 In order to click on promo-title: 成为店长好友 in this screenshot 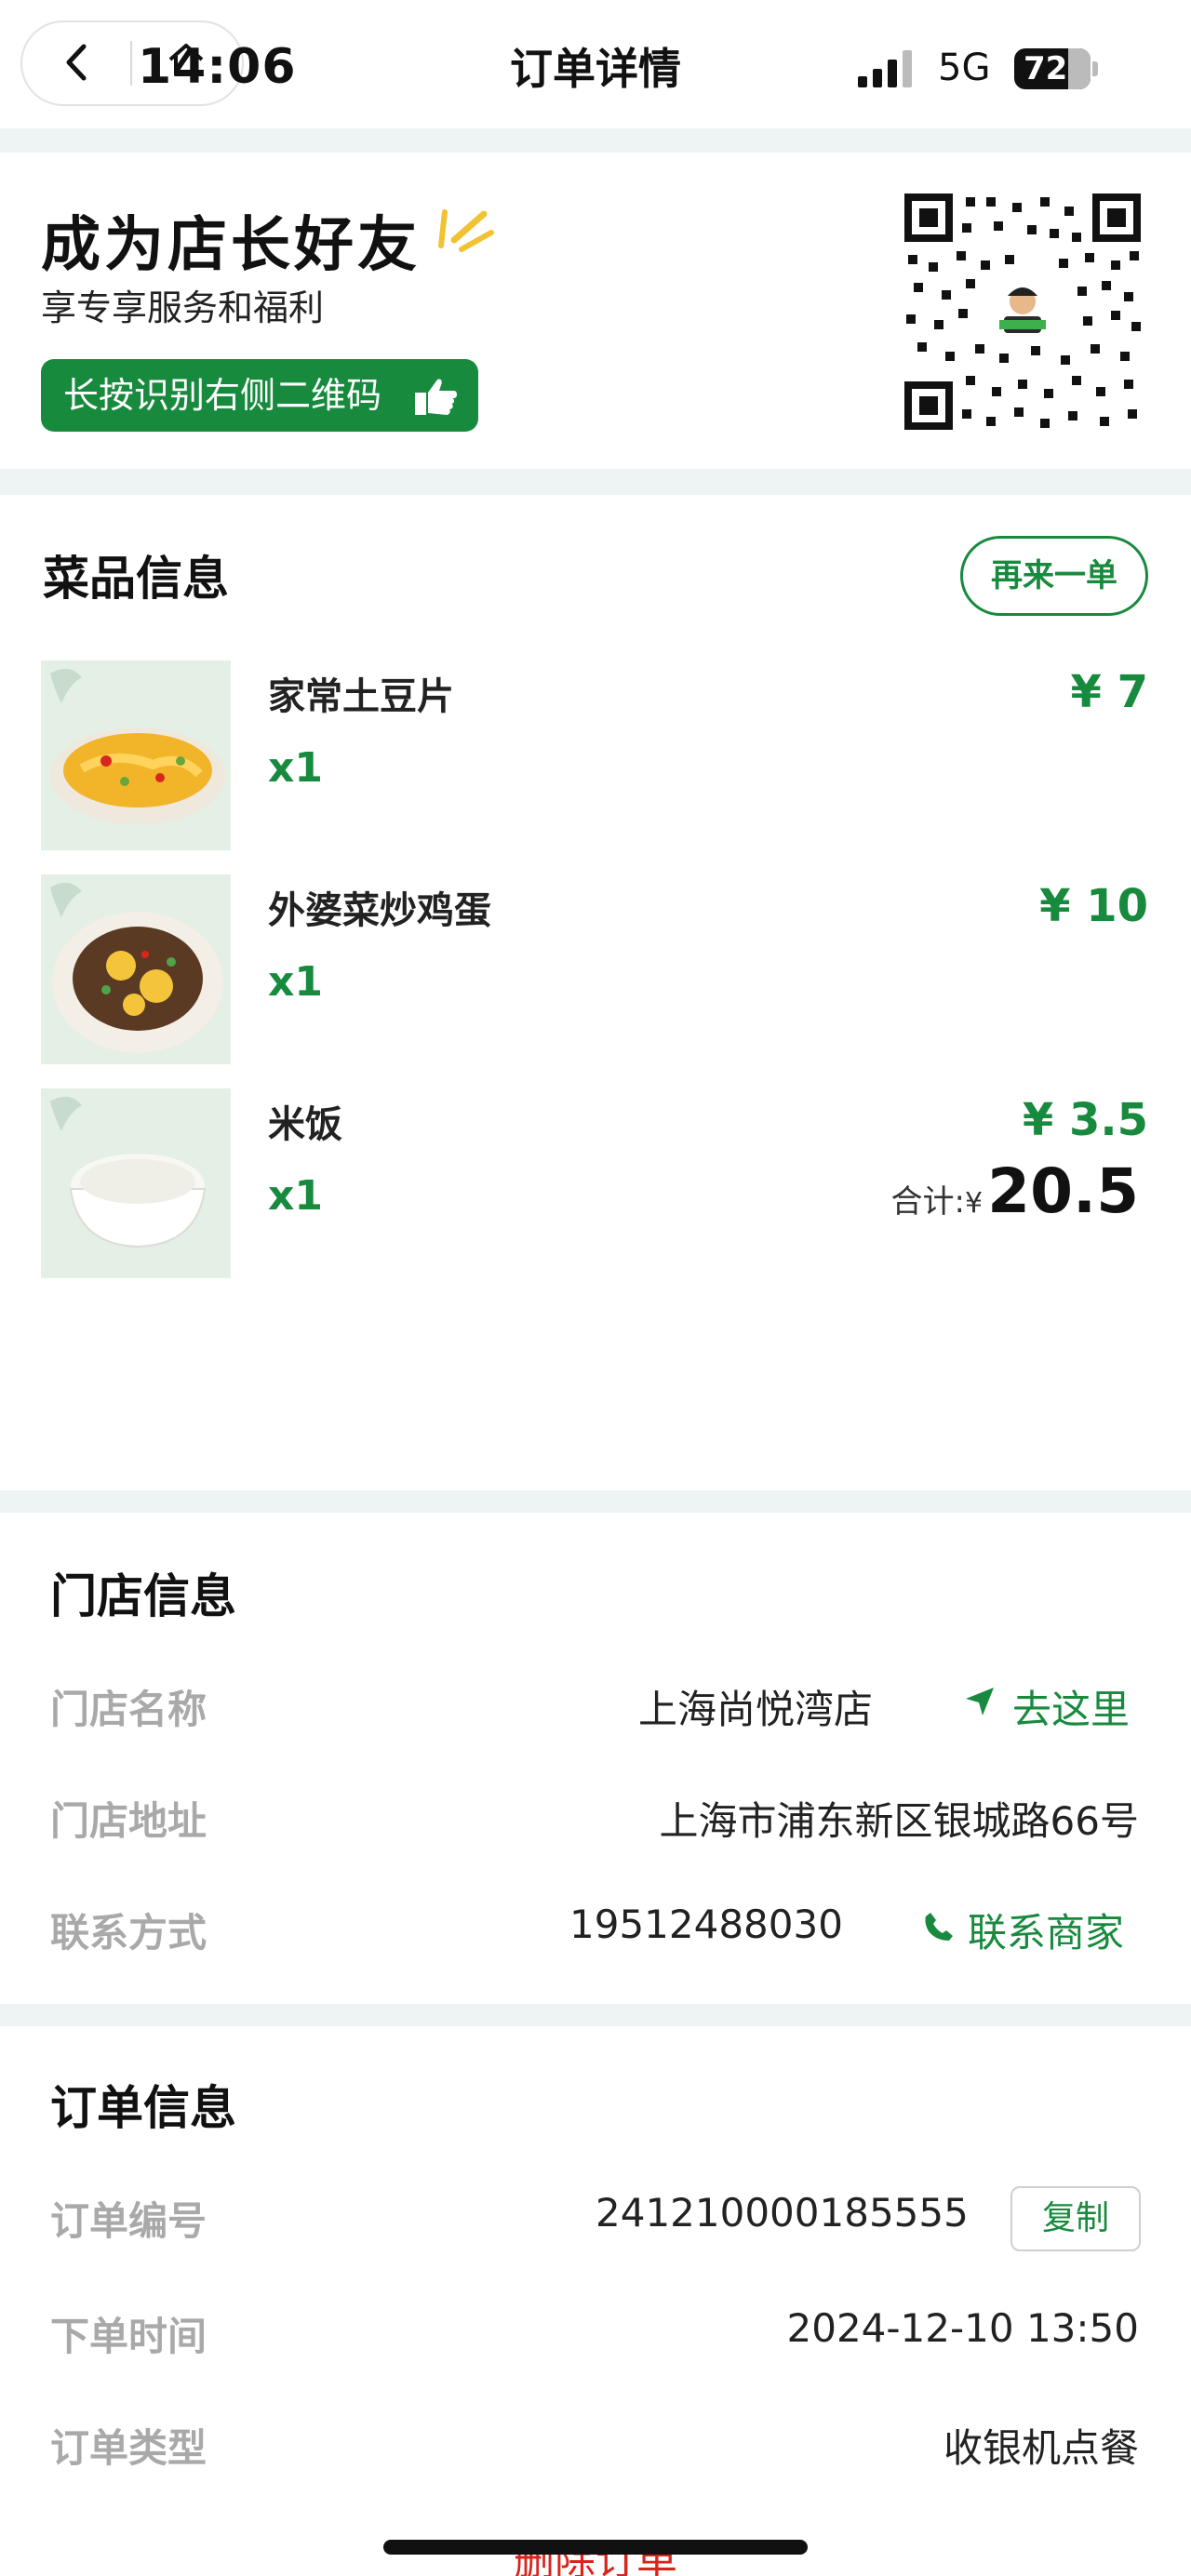, I will do `click(231, 245)`.